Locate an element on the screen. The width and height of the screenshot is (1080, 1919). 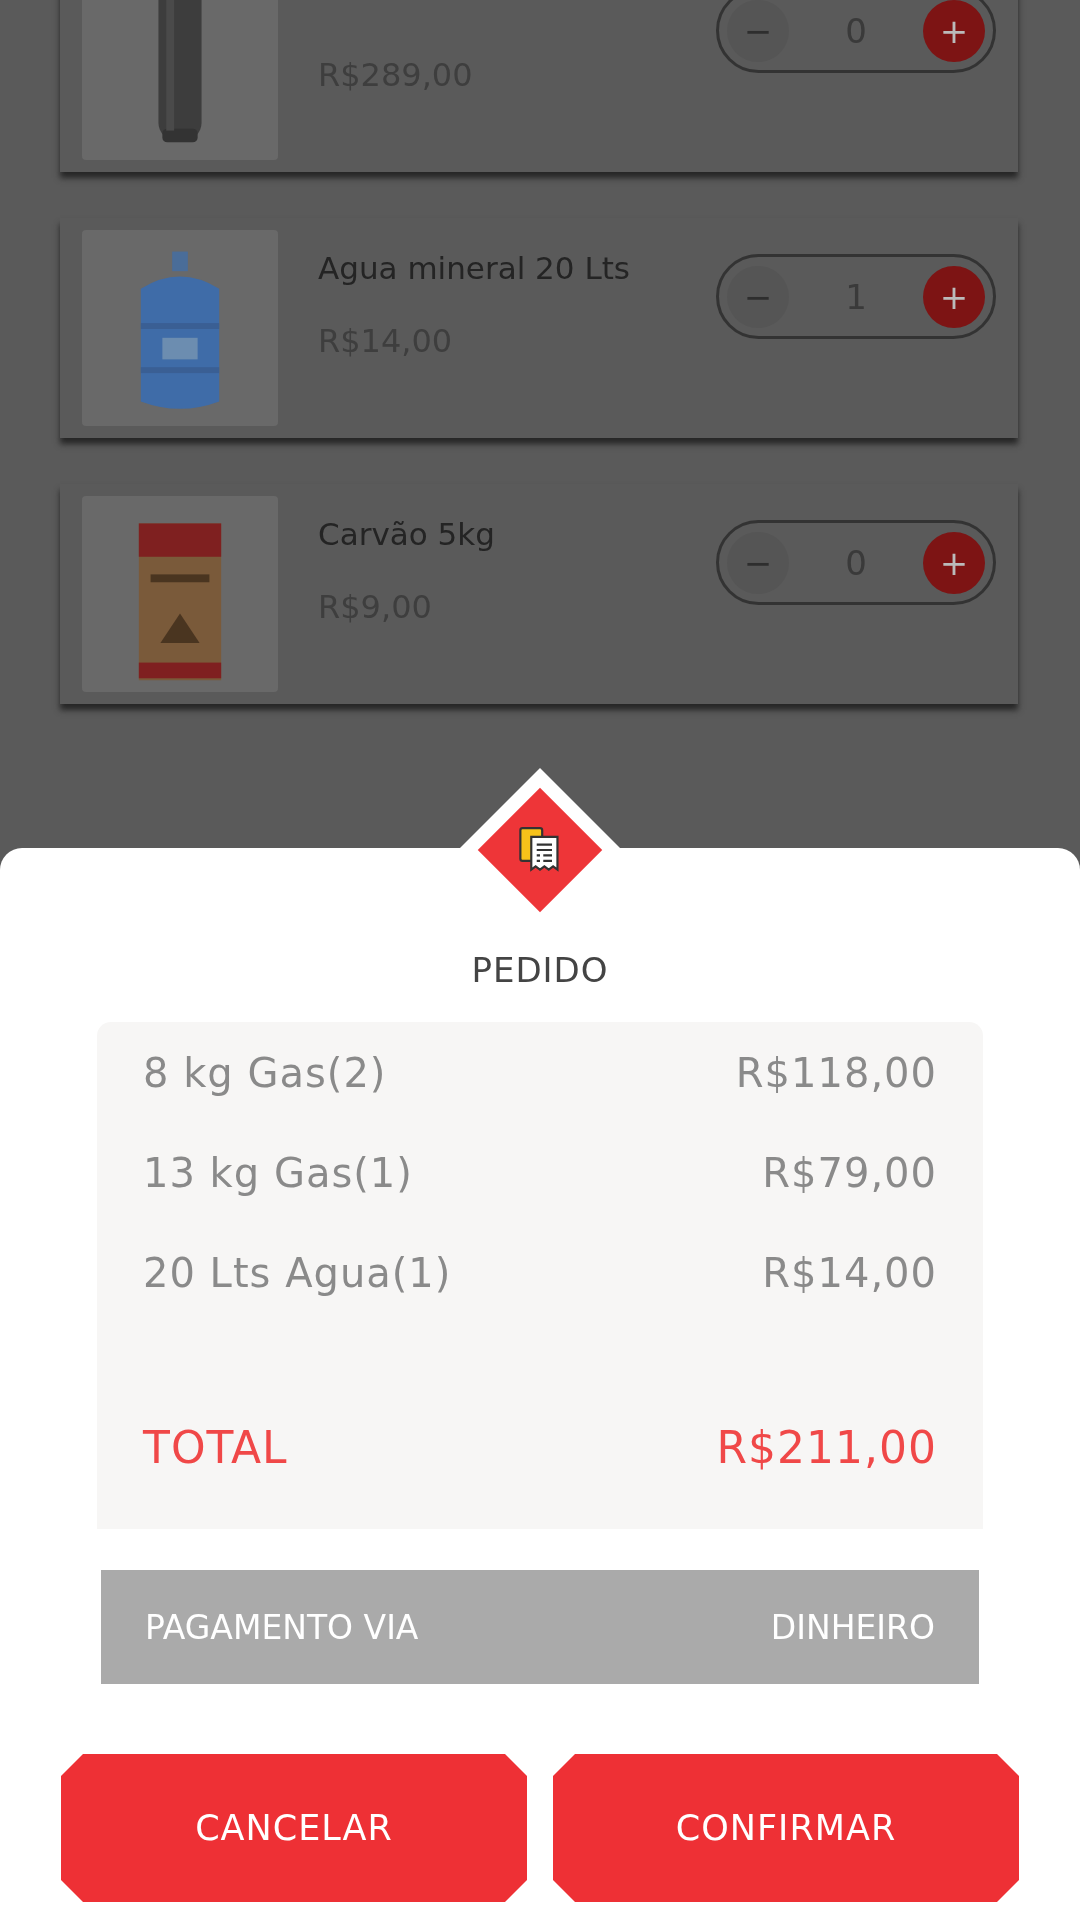
receipt-icon is located at coordinates (540, 850).